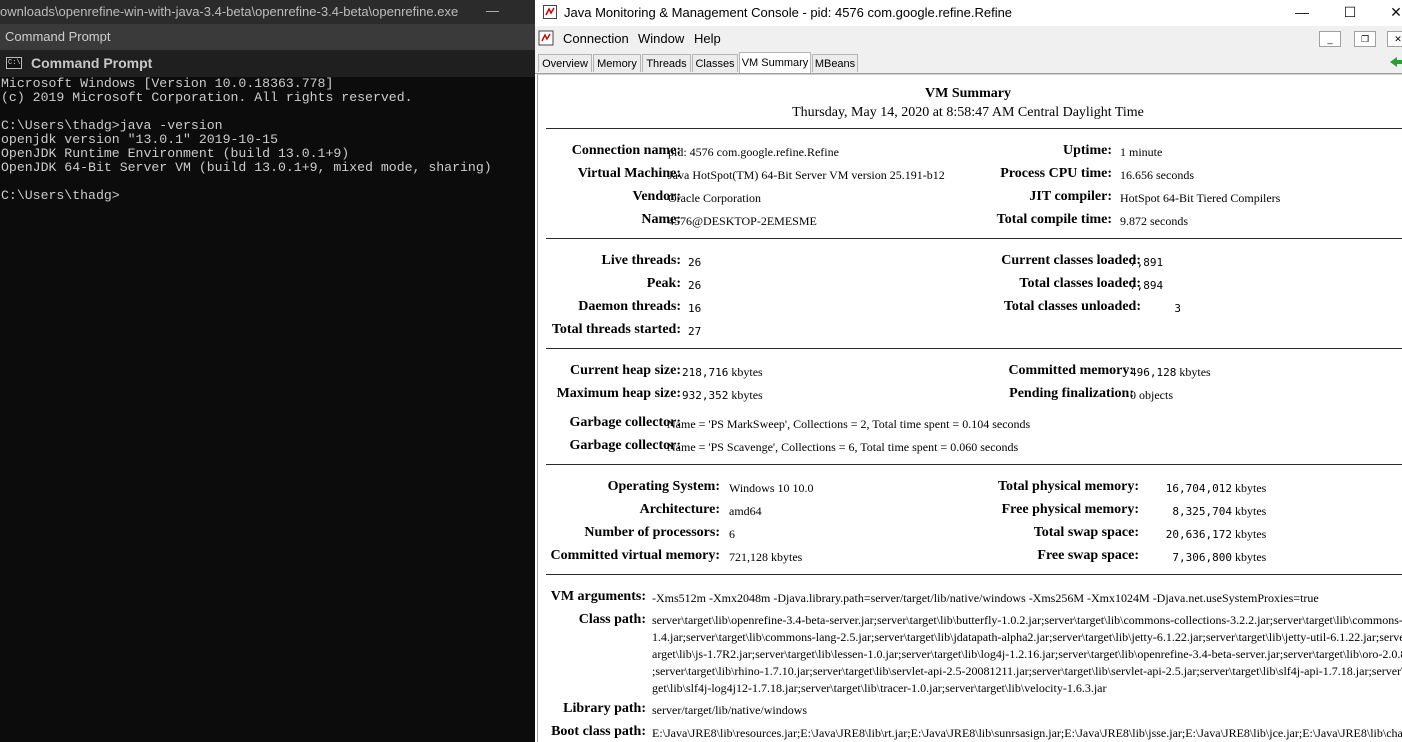  Describe the element at coordinates (753, 152) in the screenshot. I see `connection-name-value: pid: 4576 com.google.refine.Refine` at that location.